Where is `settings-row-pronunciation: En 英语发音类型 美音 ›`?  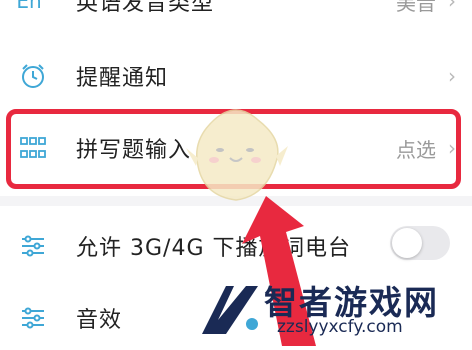 settings-row-pronunciation: En 英语发音类型 美音 › is located at coordinates (236, 12).